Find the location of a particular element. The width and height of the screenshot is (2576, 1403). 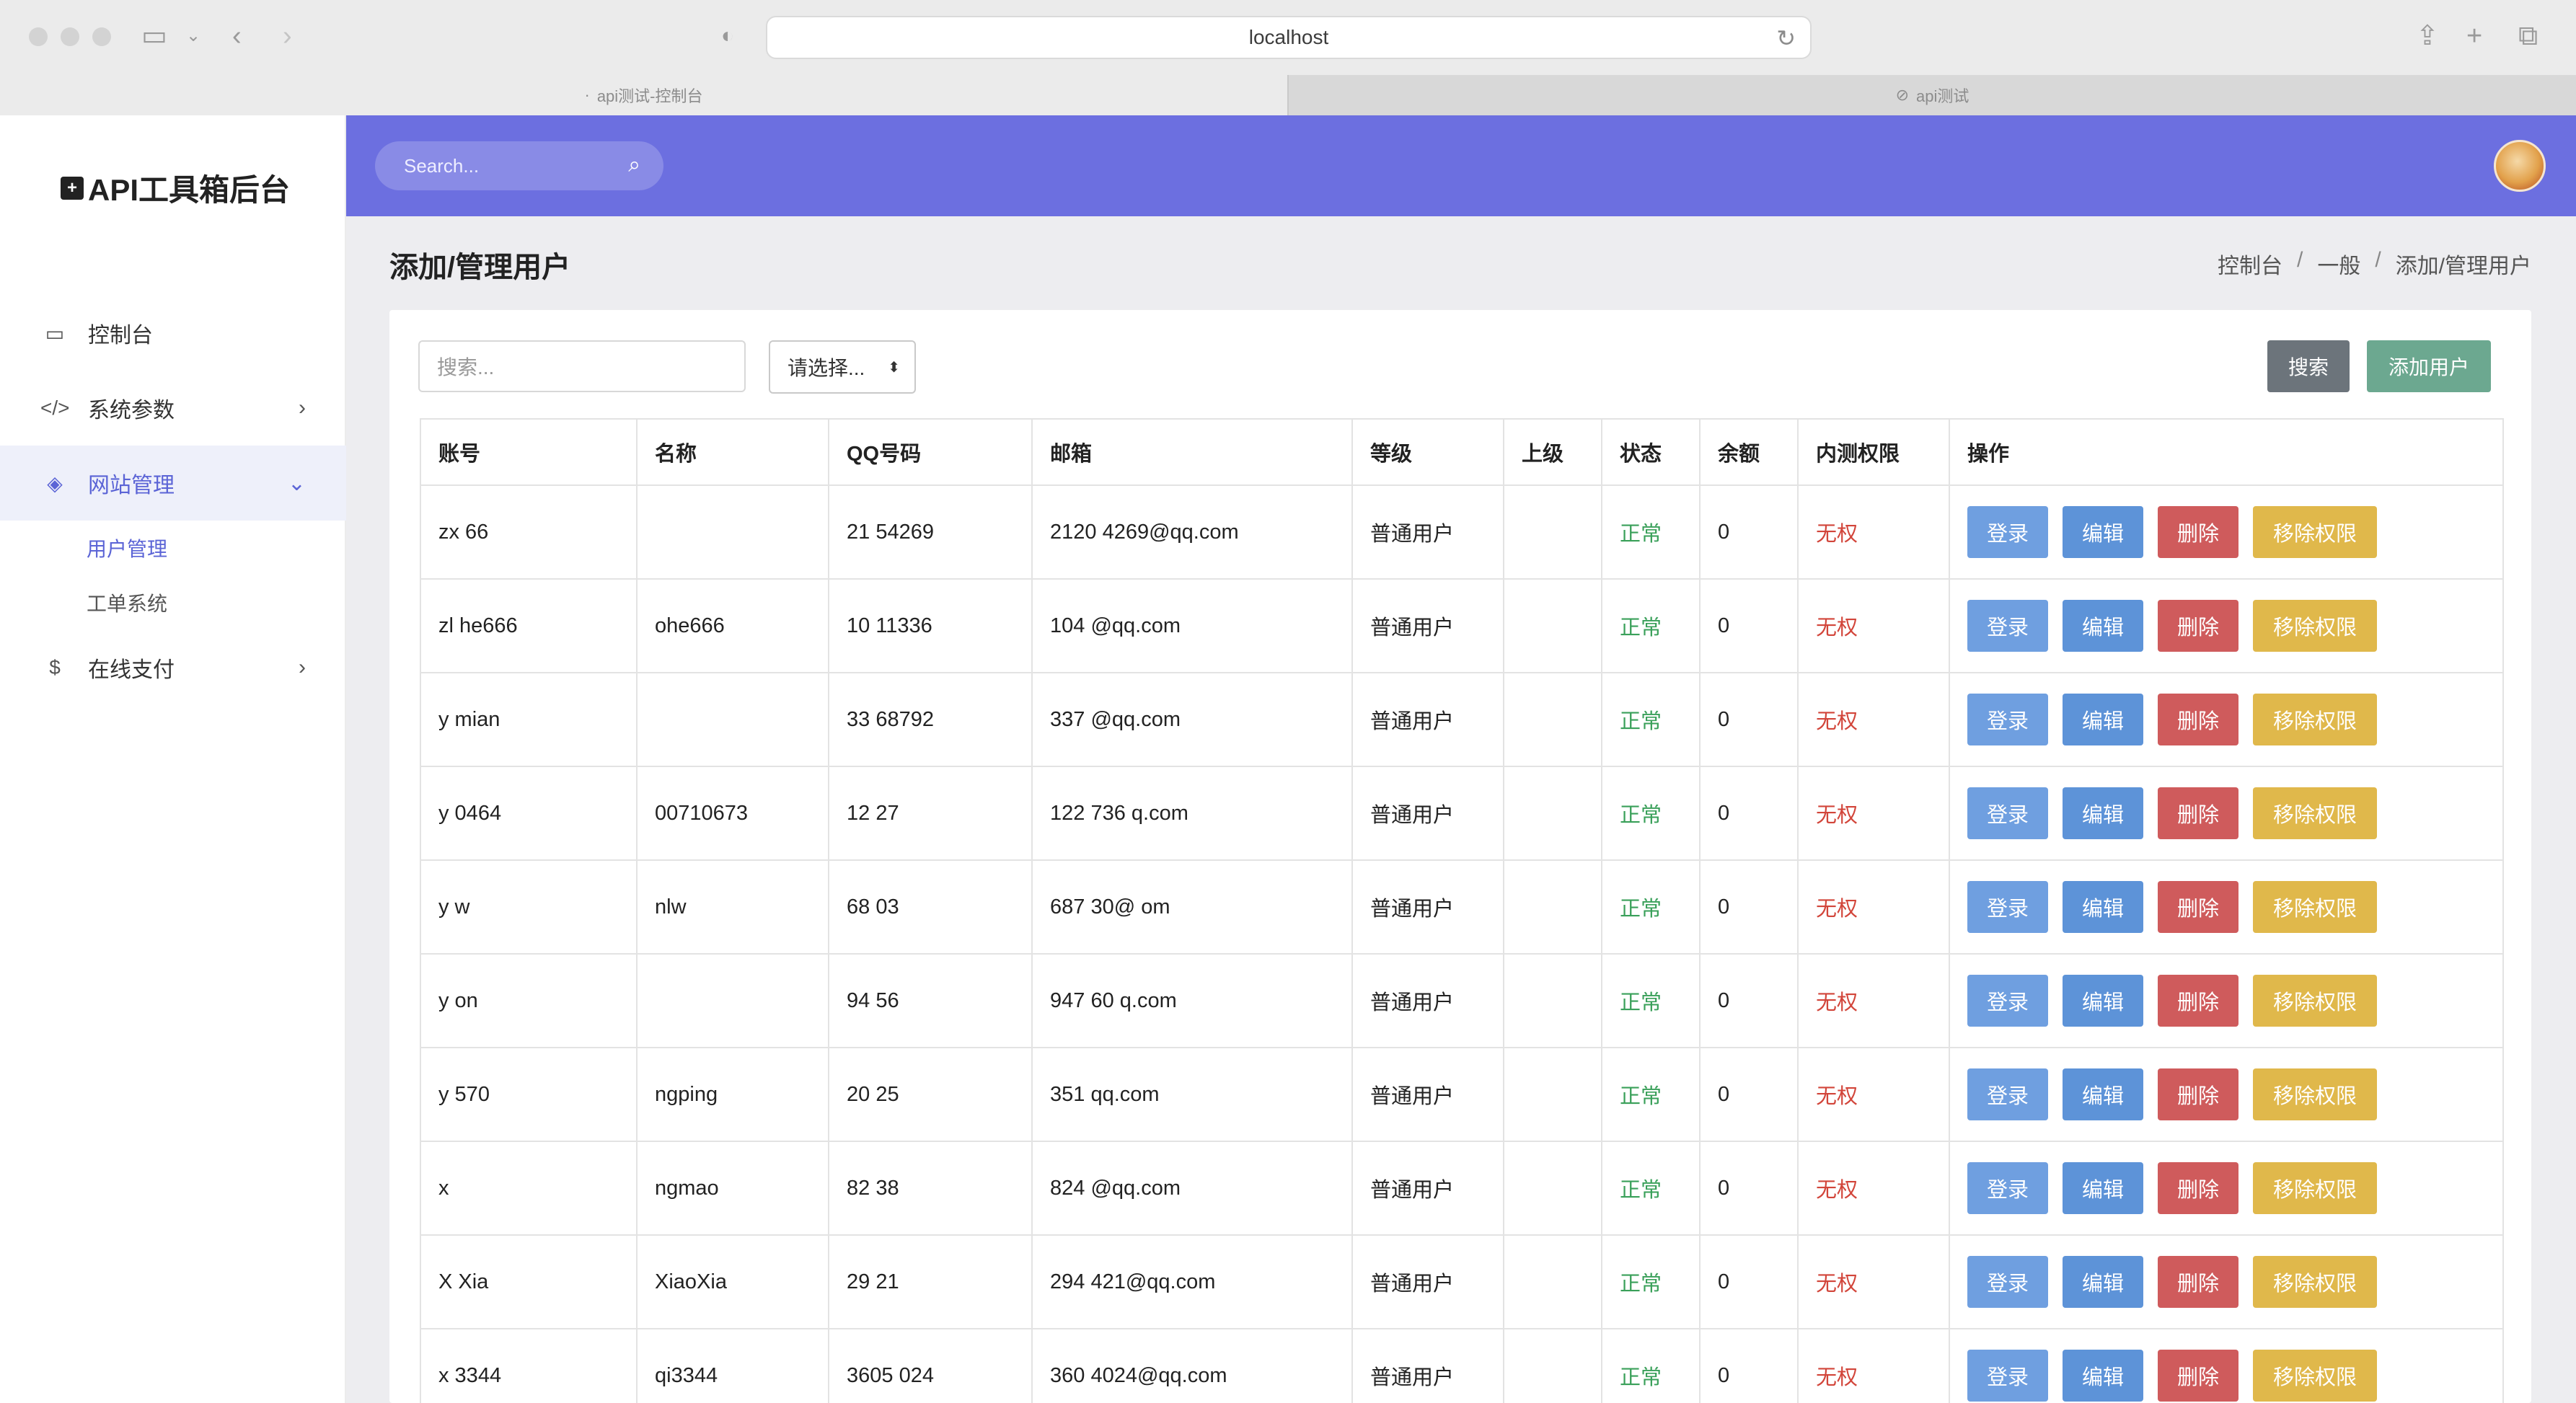

cell-qq: 68 03 is located at coordinates (930, 907).